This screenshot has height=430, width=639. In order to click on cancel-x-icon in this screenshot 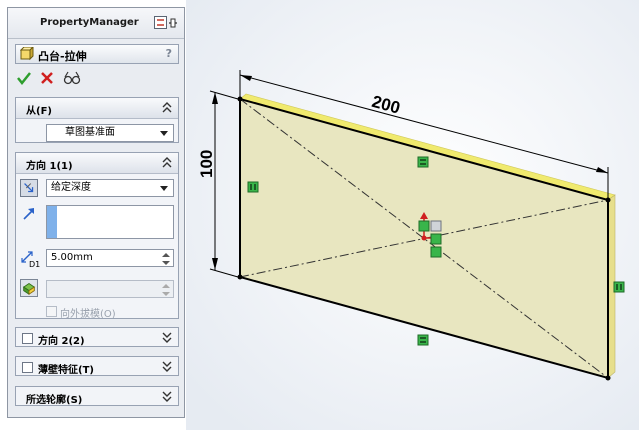, I will do `click(47, 78)`.